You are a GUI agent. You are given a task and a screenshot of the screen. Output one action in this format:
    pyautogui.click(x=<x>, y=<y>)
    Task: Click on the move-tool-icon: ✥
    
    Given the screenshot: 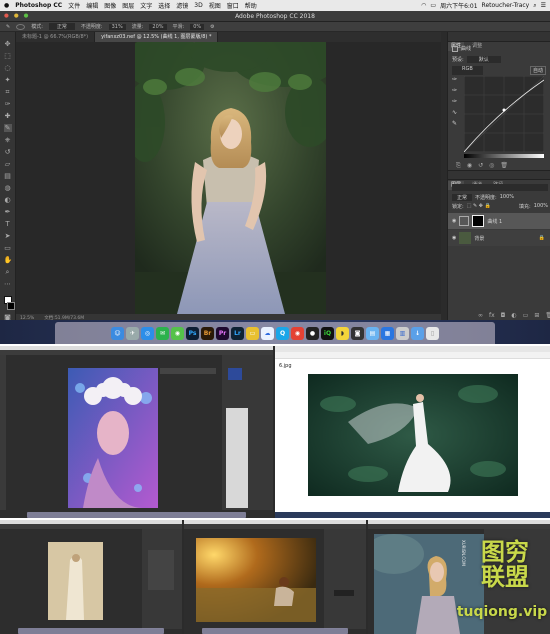 What is the action you would take?
    pyautogui.click(x=8, y=44)
    